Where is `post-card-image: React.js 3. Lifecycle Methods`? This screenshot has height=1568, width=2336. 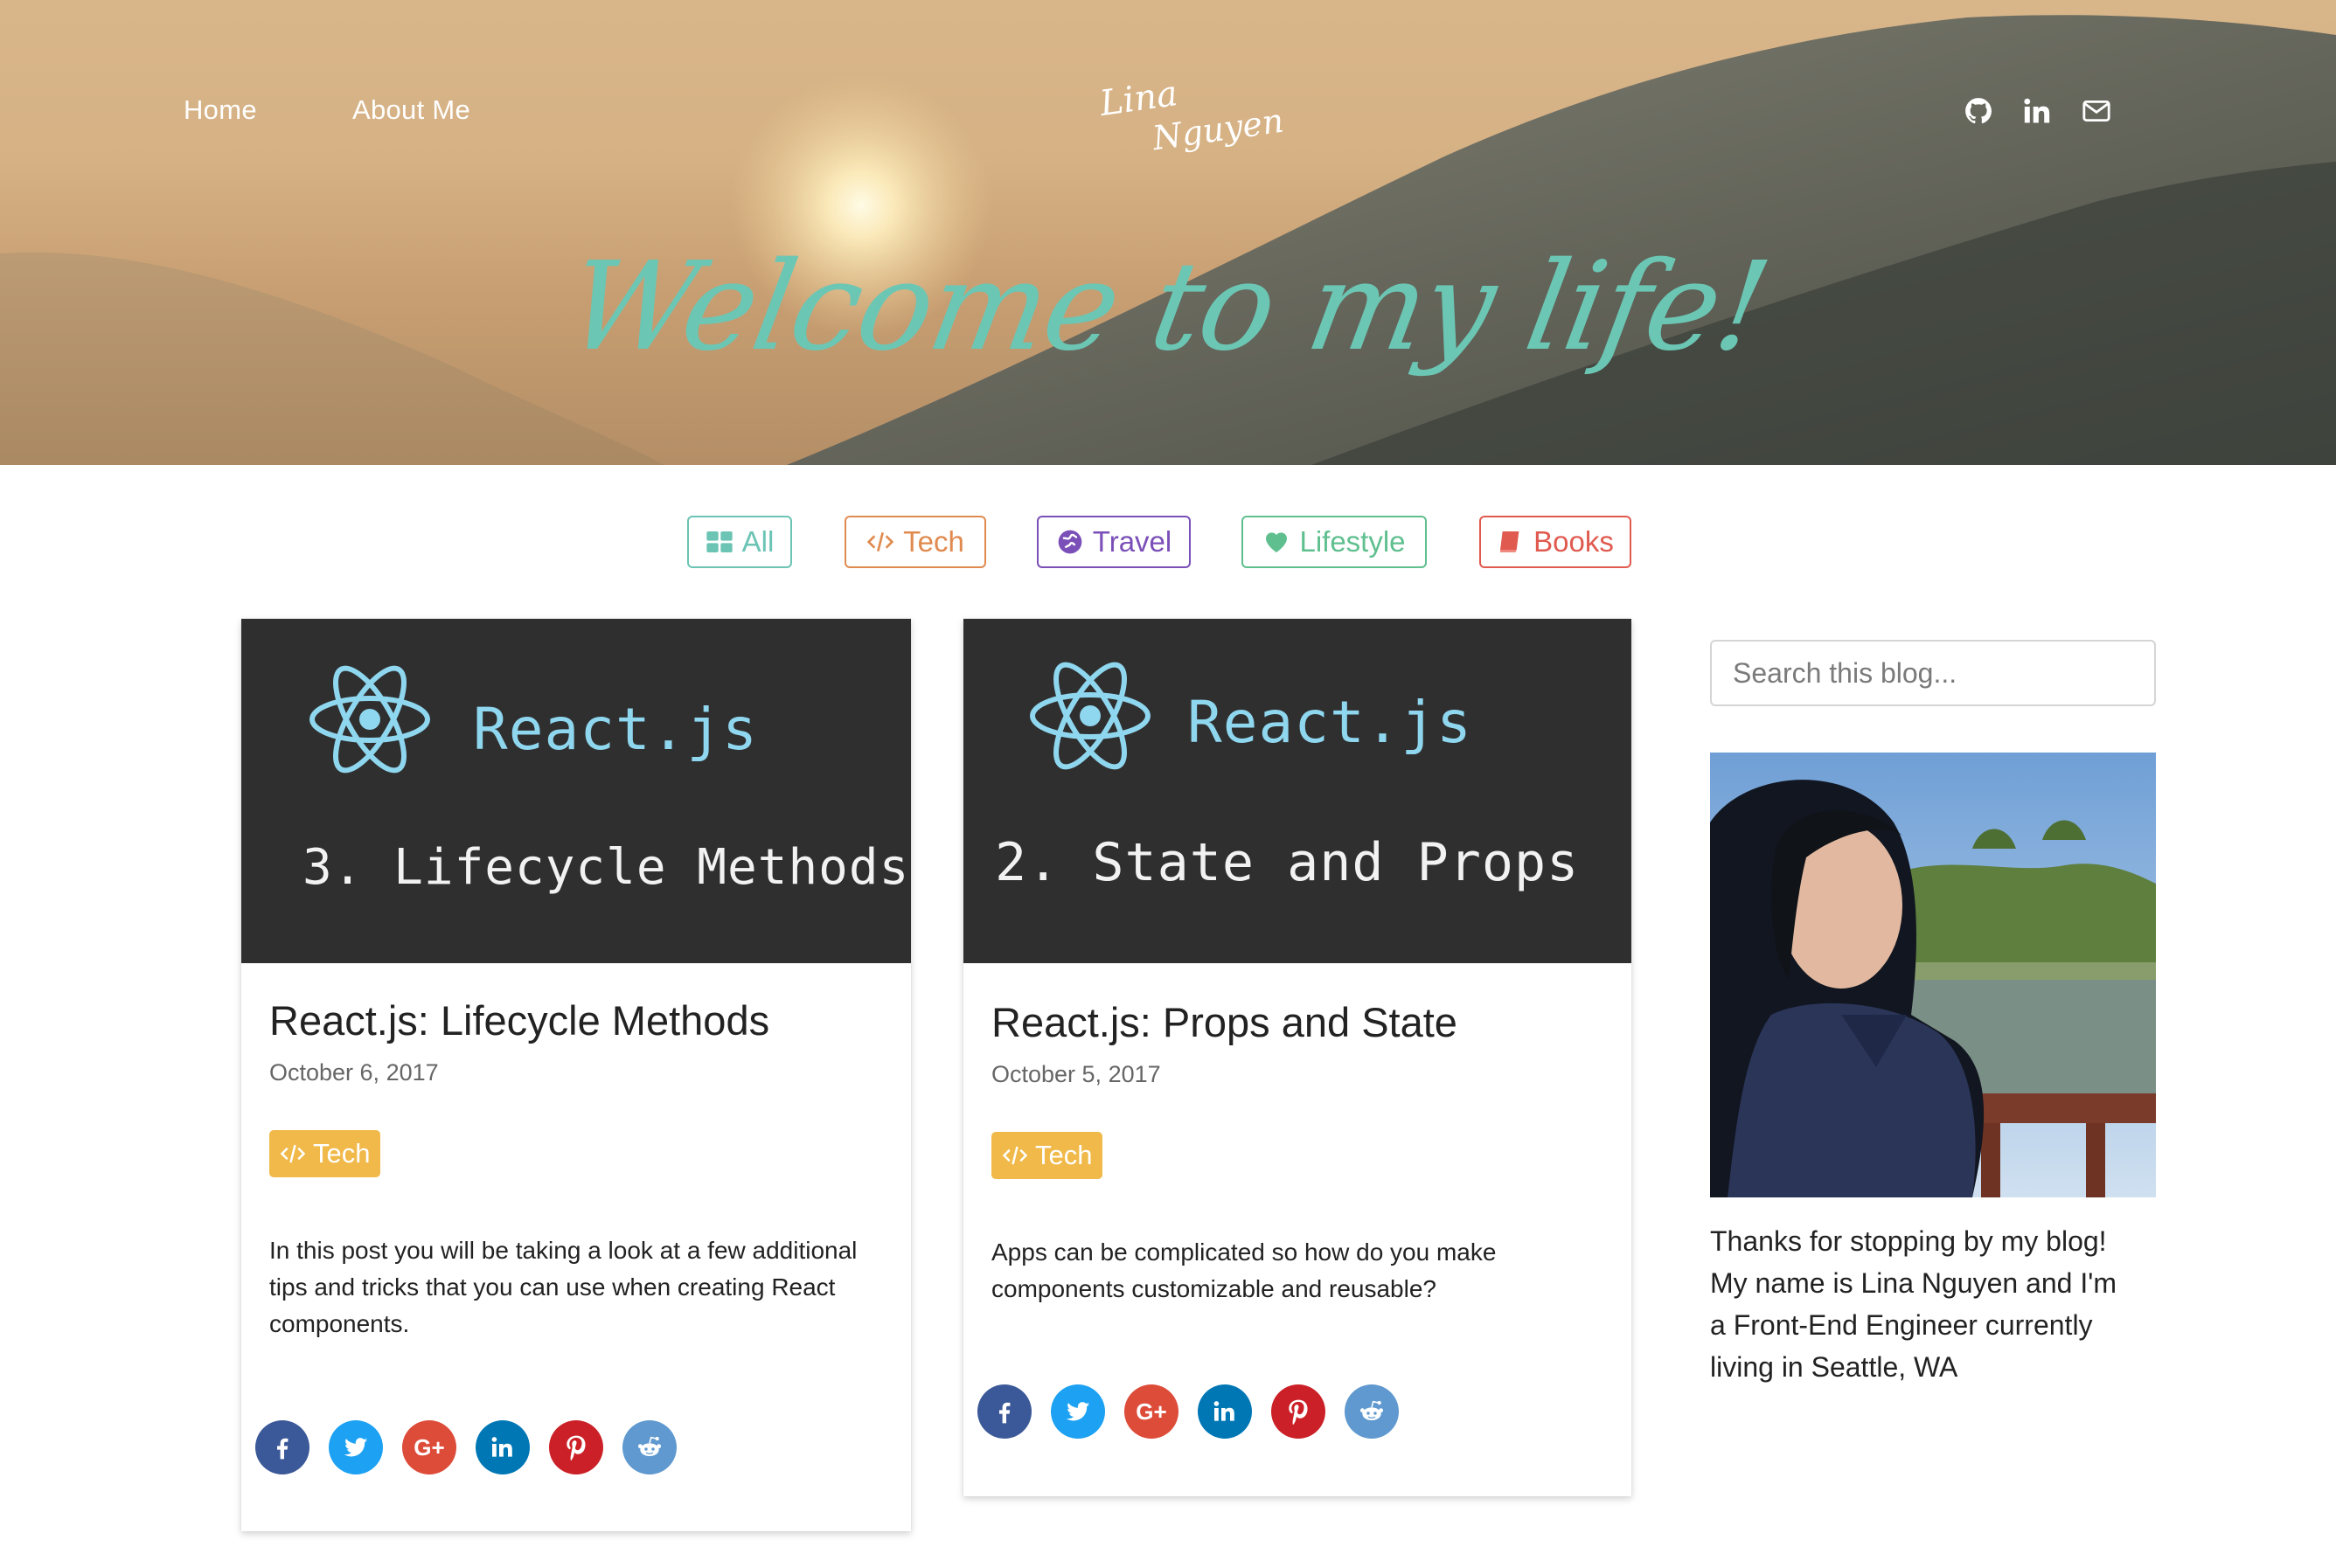
post-card-image: React.js 3. Lifecycle Methods is located at coordinates (576, 791).